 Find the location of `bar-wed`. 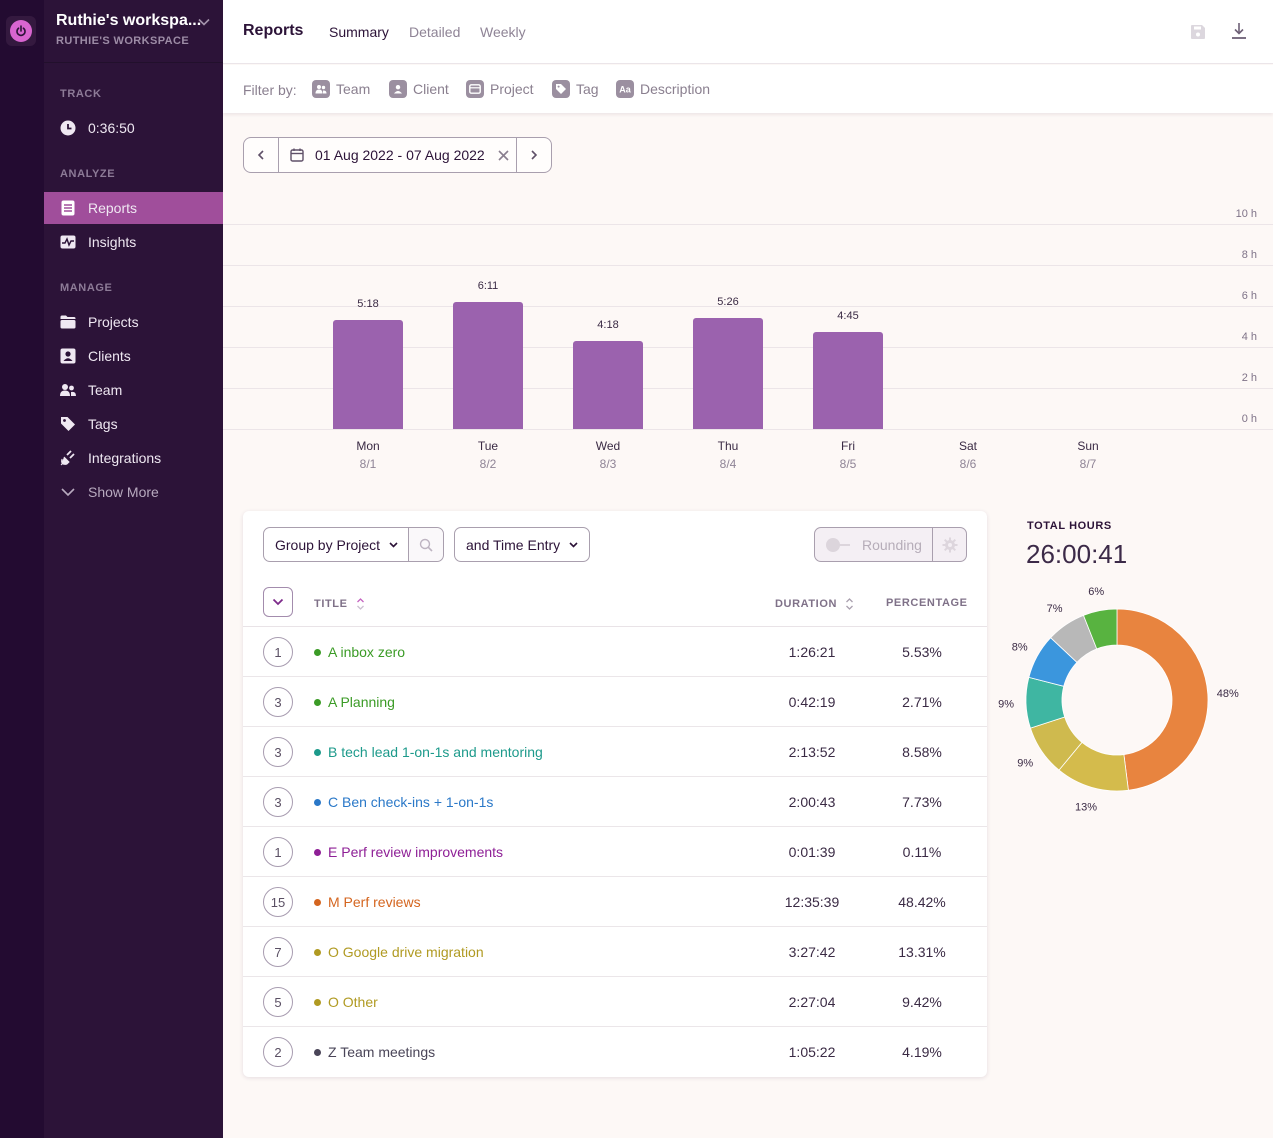

bar-wed is located at coordinates (608, 384).